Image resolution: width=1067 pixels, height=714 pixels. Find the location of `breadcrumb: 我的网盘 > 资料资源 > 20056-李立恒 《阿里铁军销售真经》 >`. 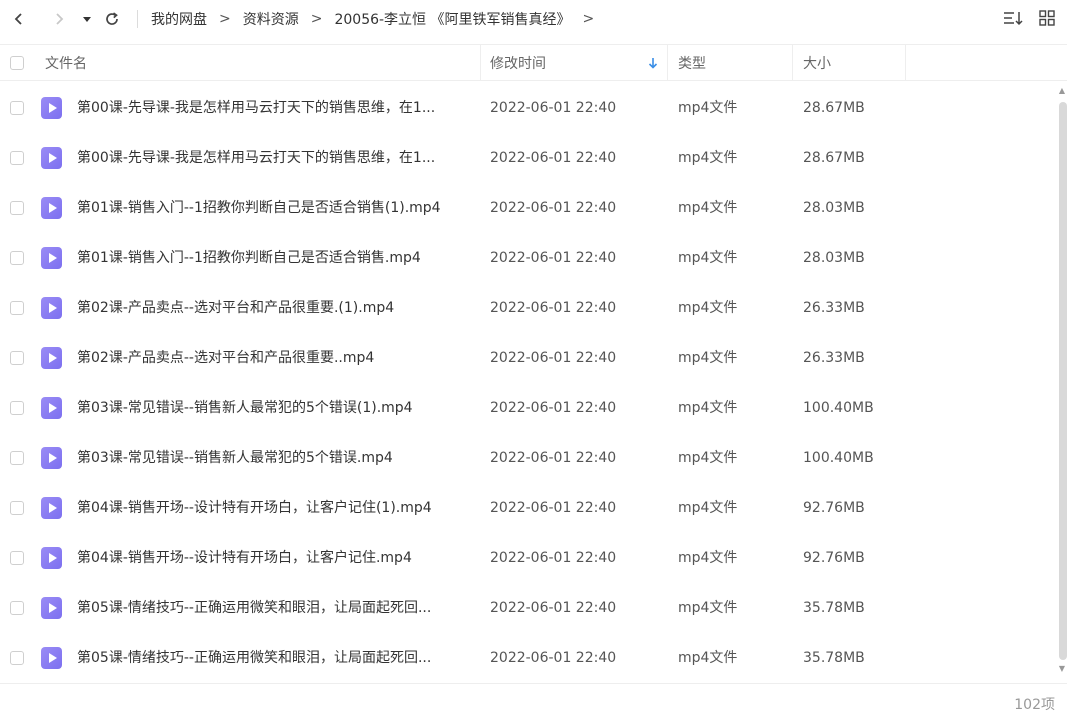

breadcrumb: 我的网盘 > 资料资源 > 20056-李立恒 《阿里铁军销售真经》 > is located at coordinates (378, 19).